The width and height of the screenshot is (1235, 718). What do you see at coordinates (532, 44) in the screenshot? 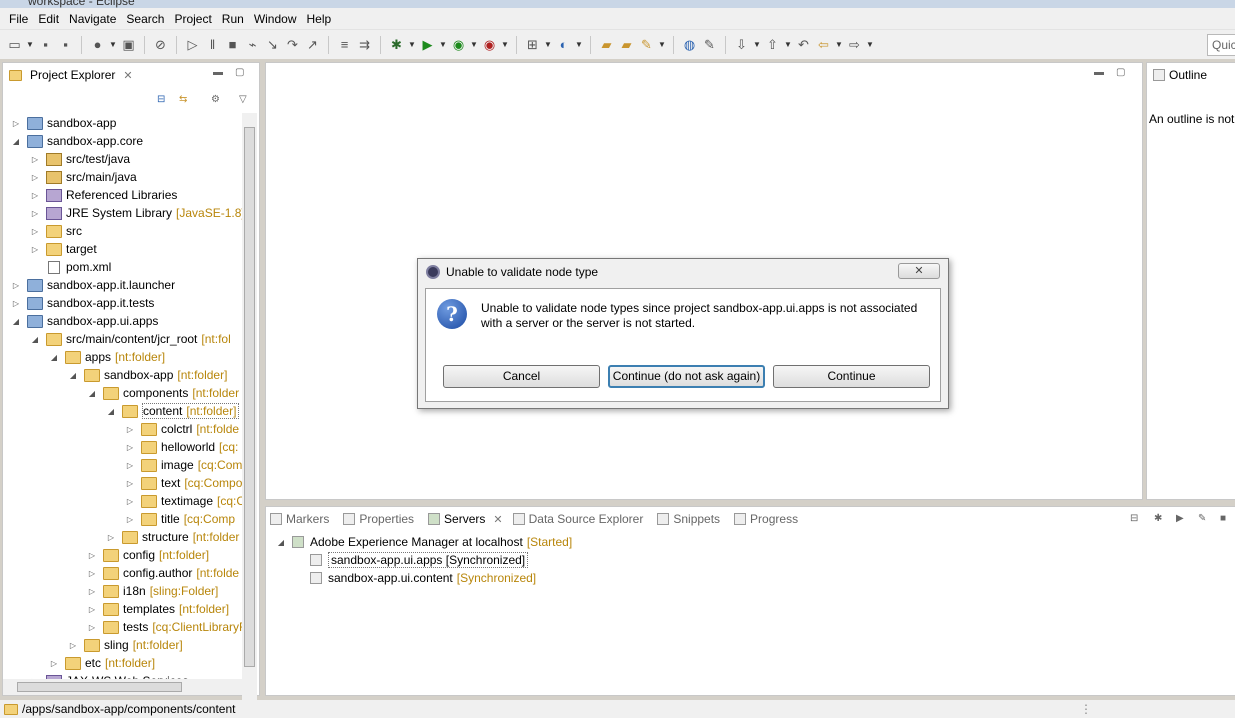
I see `new-java-project-icon: ⊞` at bounding box center [532, 44].